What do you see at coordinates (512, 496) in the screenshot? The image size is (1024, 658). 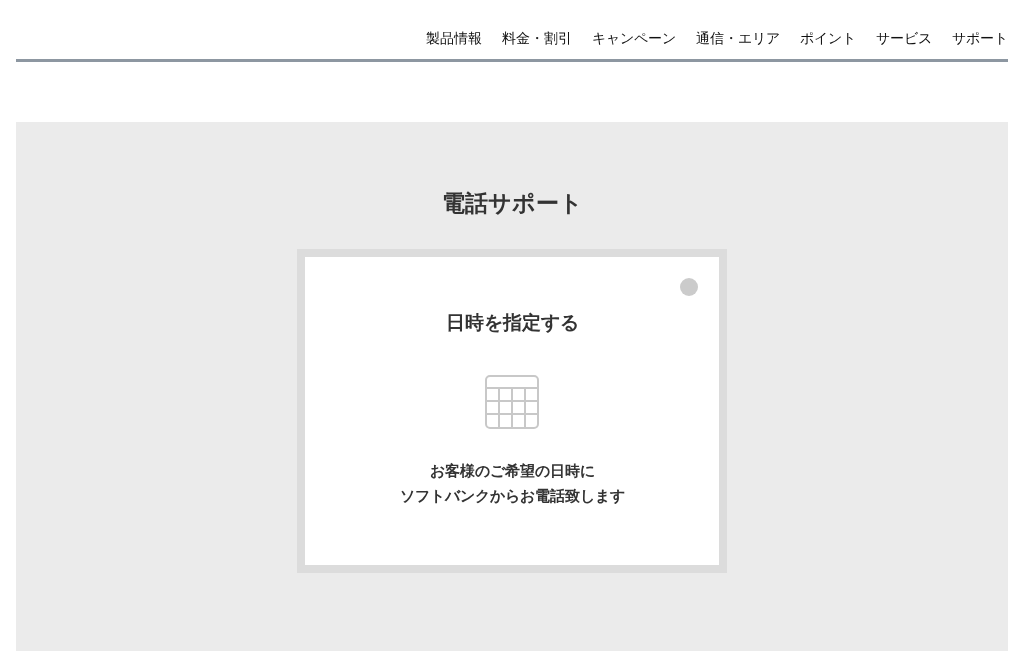 I see `option-description: ソフトバンクからお電話致します` at bounding box center [512, 496].